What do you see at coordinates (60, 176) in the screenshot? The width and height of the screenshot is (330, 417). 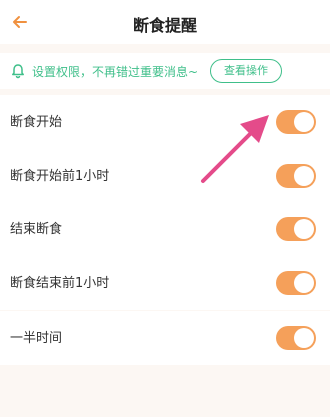 I see `row-label: 断食开始前1小时` at bounding box center [60, 176].